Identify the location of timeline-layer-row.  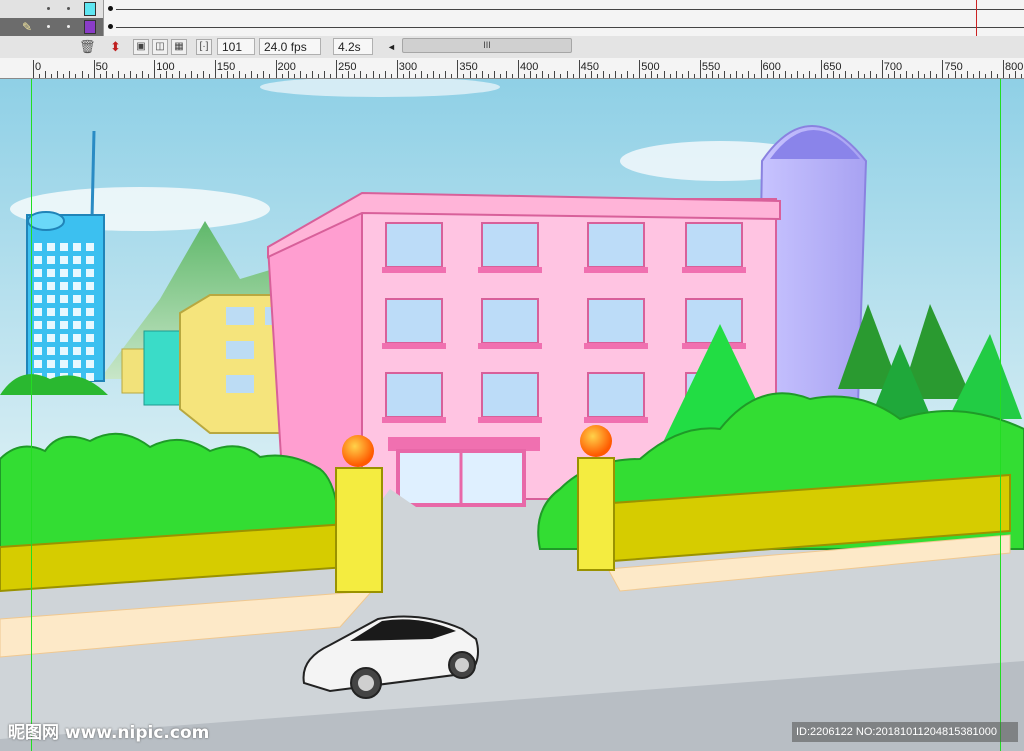
(512, 9).